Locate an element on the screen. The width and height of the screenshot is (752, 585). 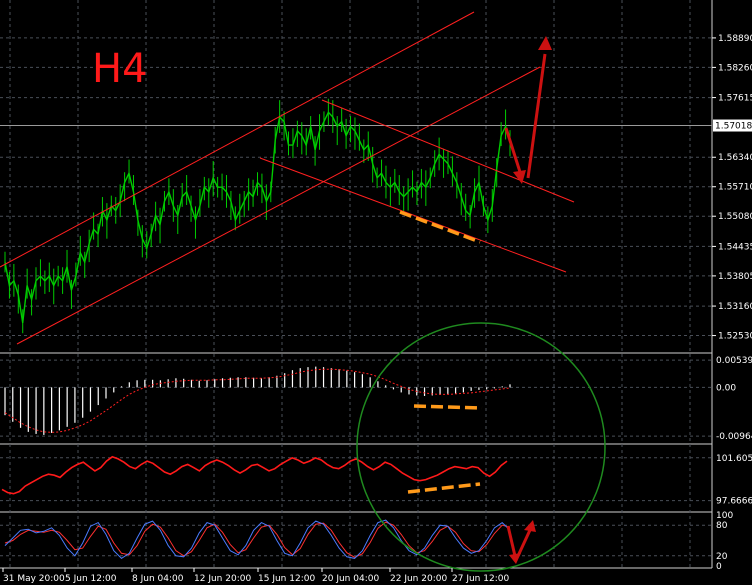
histogram-signal-line is located at coordinates (257, 400).